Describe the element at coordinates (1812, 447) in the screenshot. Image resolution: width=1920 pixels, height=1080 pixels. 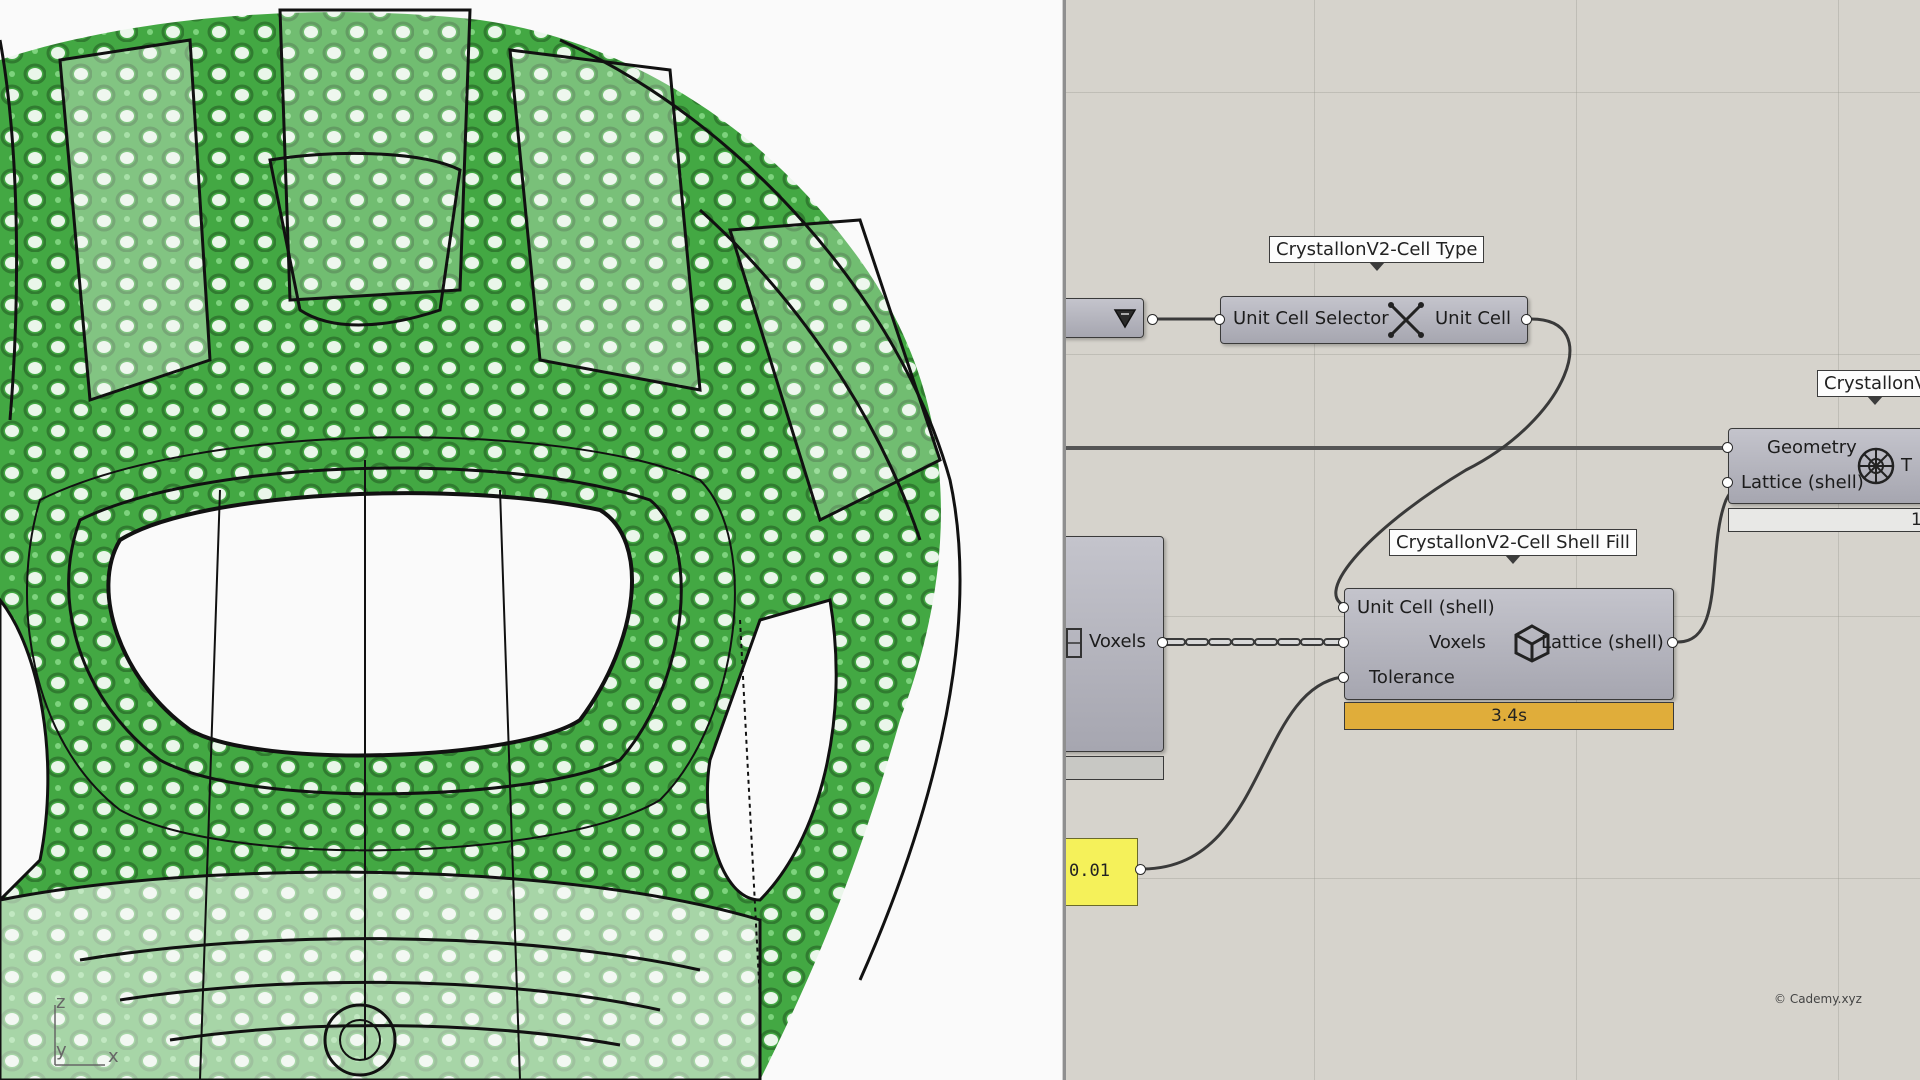
I see `right-node-input-geometry: Geometry` at that location.